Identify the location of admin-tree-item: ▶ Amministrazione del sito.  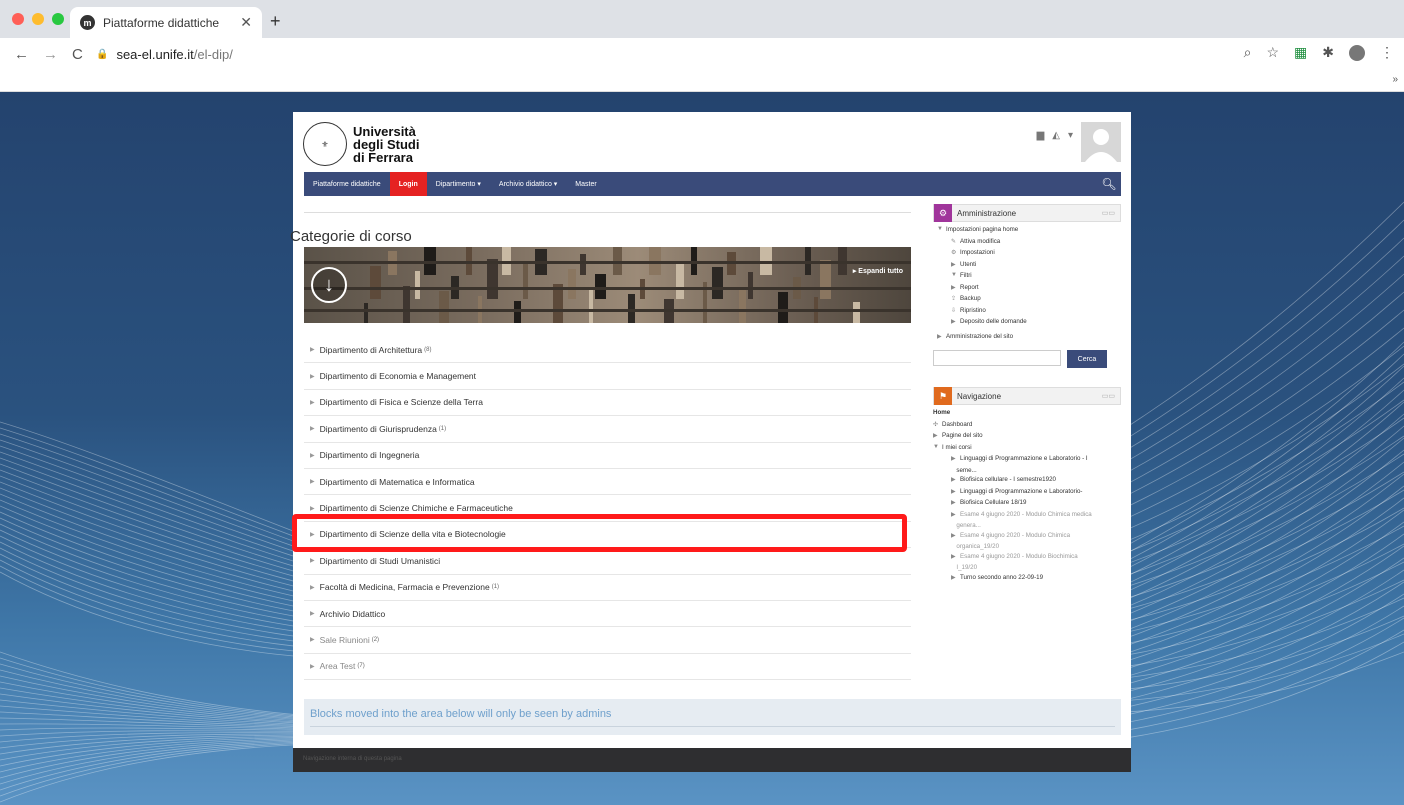
(1027, 339).